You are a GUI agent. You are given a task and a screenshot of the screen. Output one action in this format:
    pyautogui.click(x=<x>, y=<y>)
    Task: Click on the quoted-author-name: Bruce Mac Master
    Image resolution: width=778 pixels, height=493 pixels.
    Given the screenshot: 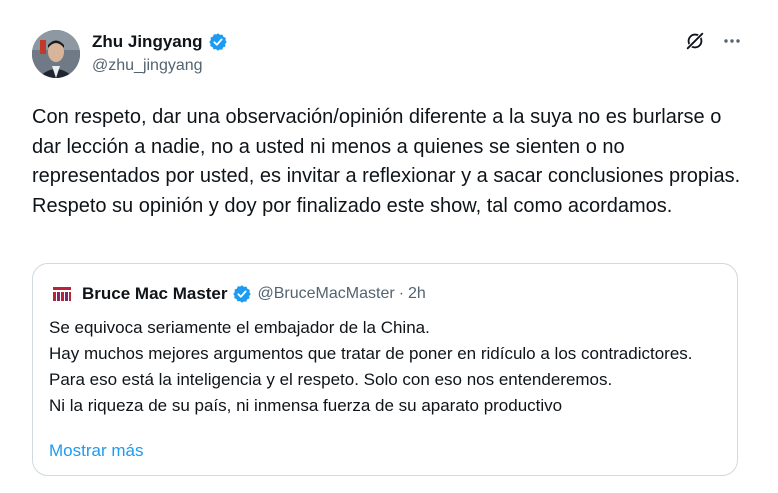 What is the action you would take?
    pyautogui.click(x=155, y=294)
    